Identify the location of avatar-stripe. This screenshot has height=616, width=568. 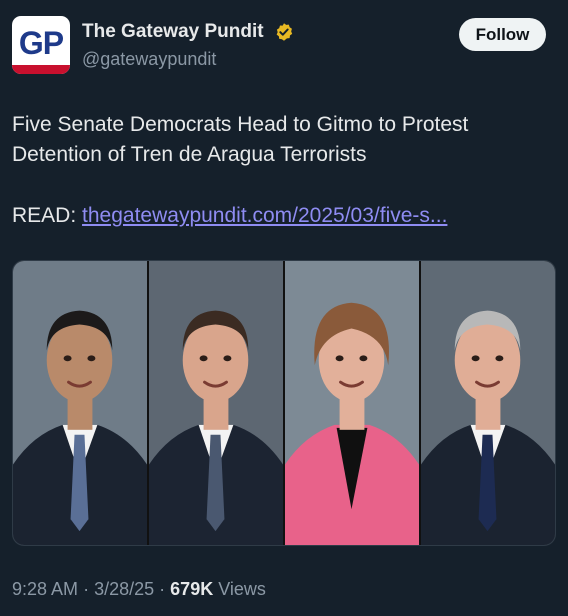
(41, 69).